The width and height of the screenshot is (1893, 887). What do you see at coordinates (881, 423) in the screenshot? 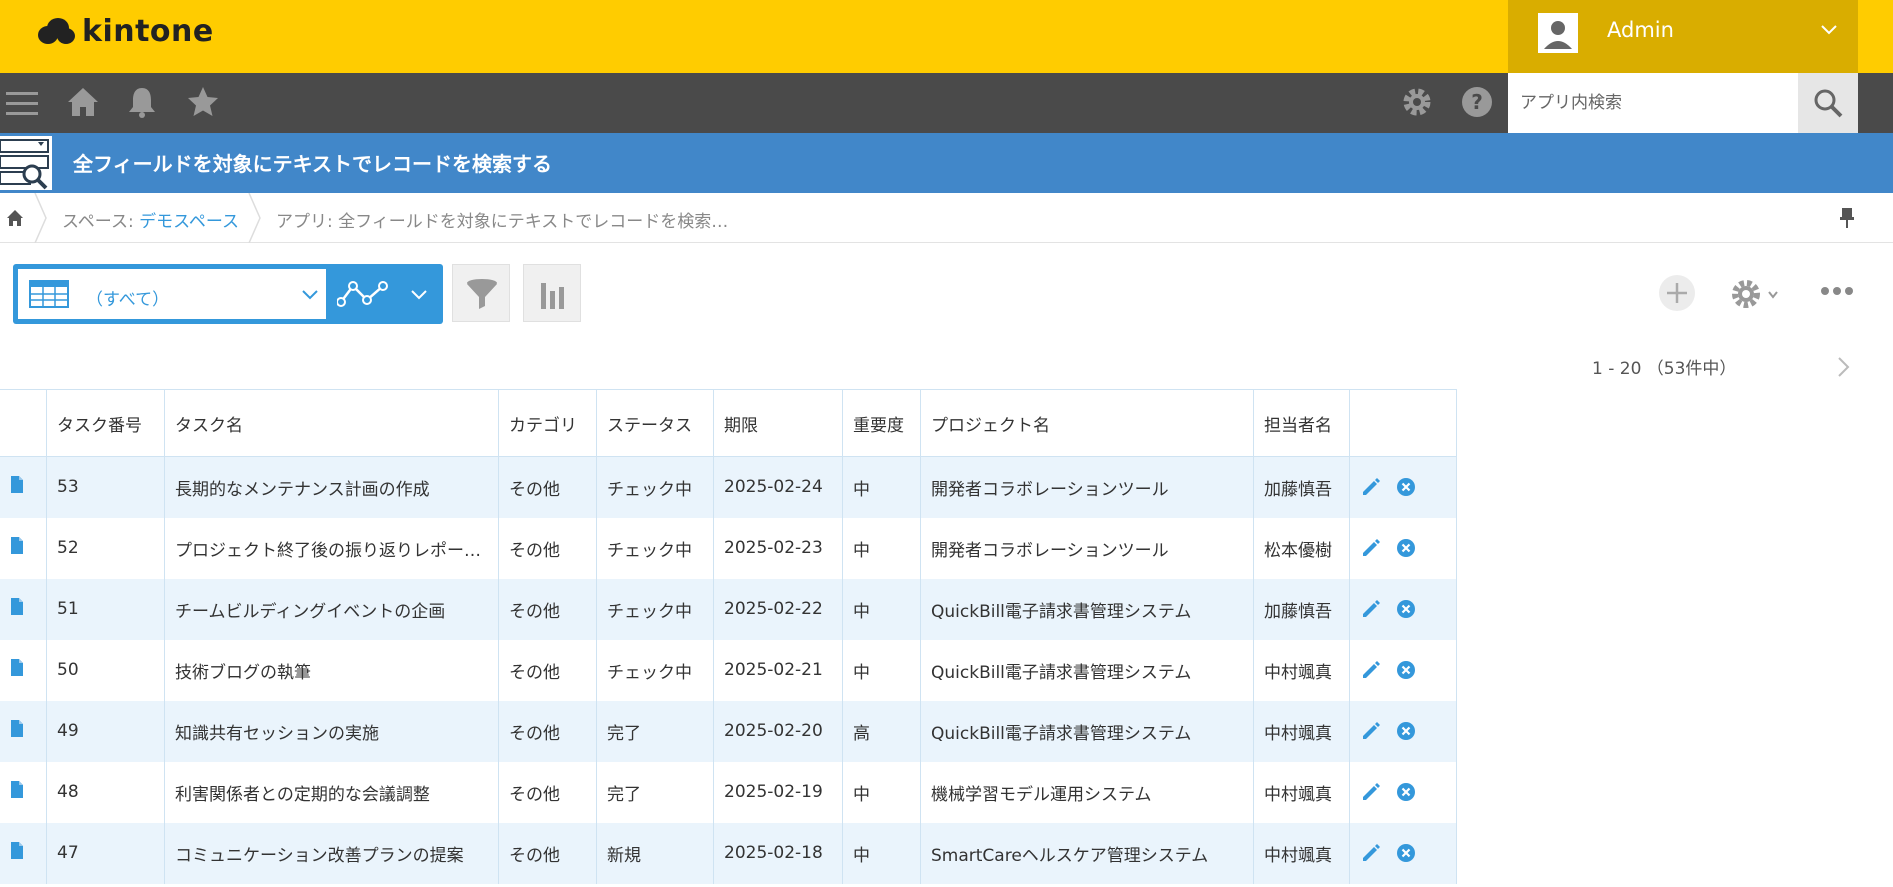
I see `column-header: 重要度` at bounding box center [881, 423].